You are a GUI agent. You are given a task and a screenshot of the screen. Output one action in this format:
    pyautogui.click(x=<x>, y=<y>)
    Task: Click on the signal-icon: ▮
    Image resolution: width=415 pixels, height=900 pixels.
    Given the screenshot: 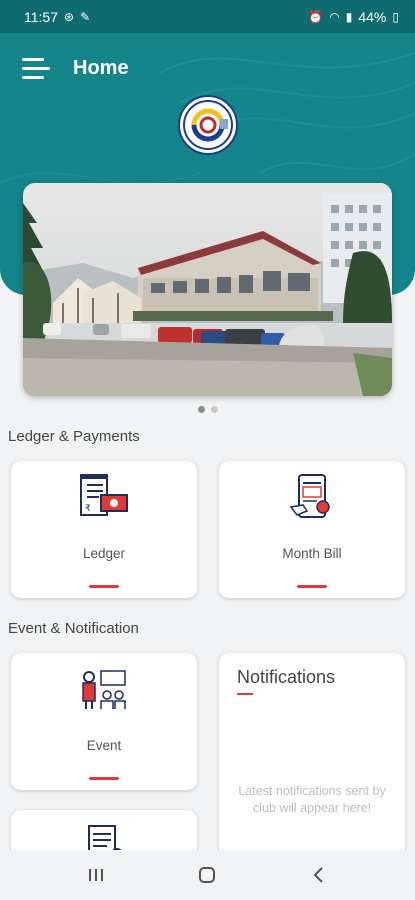 What is the action you would take?
    pyautogui.click(x=349, y=16)
    